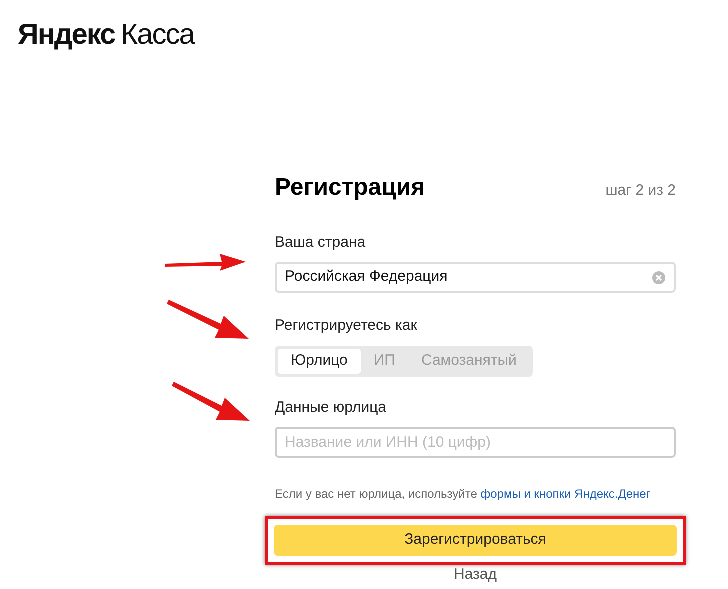  Describe the element at coordinates (321, 242) in the screenshot. I see `field-label: Ваша страна` at that location.